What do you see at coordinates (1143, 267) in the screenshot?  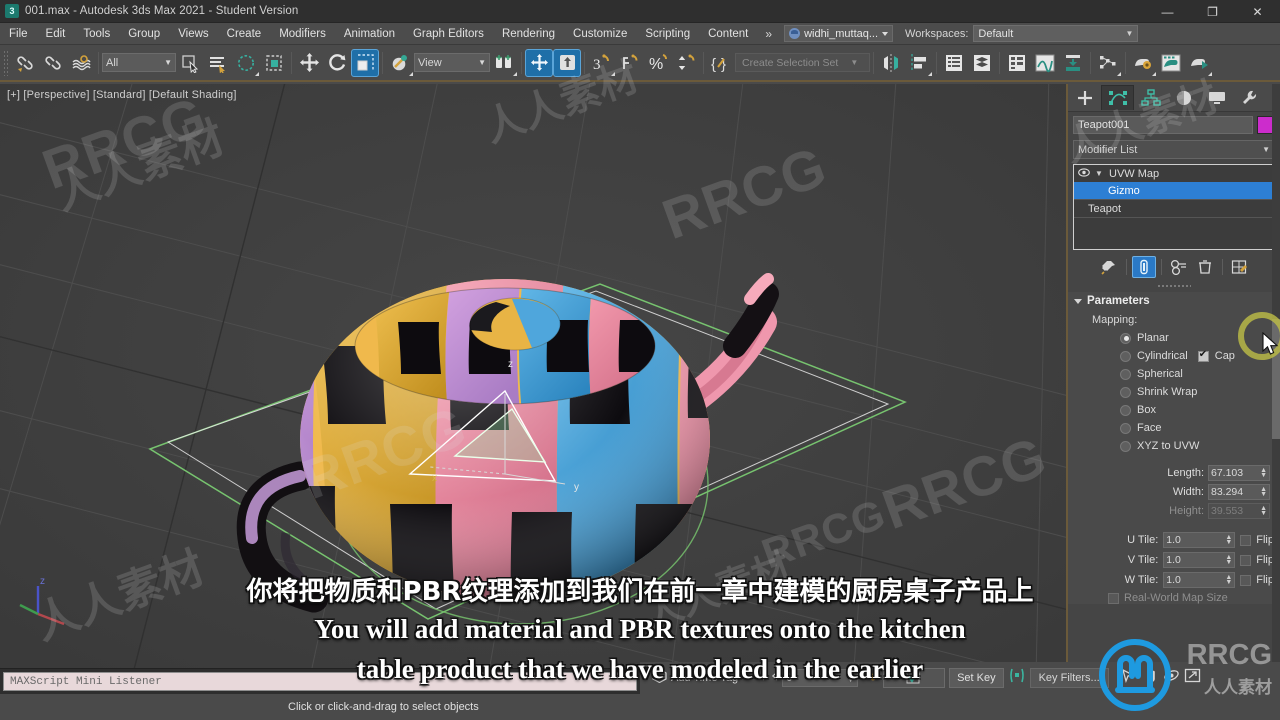 I see `show-end-result-icon` at bounding box center [1143, 267].